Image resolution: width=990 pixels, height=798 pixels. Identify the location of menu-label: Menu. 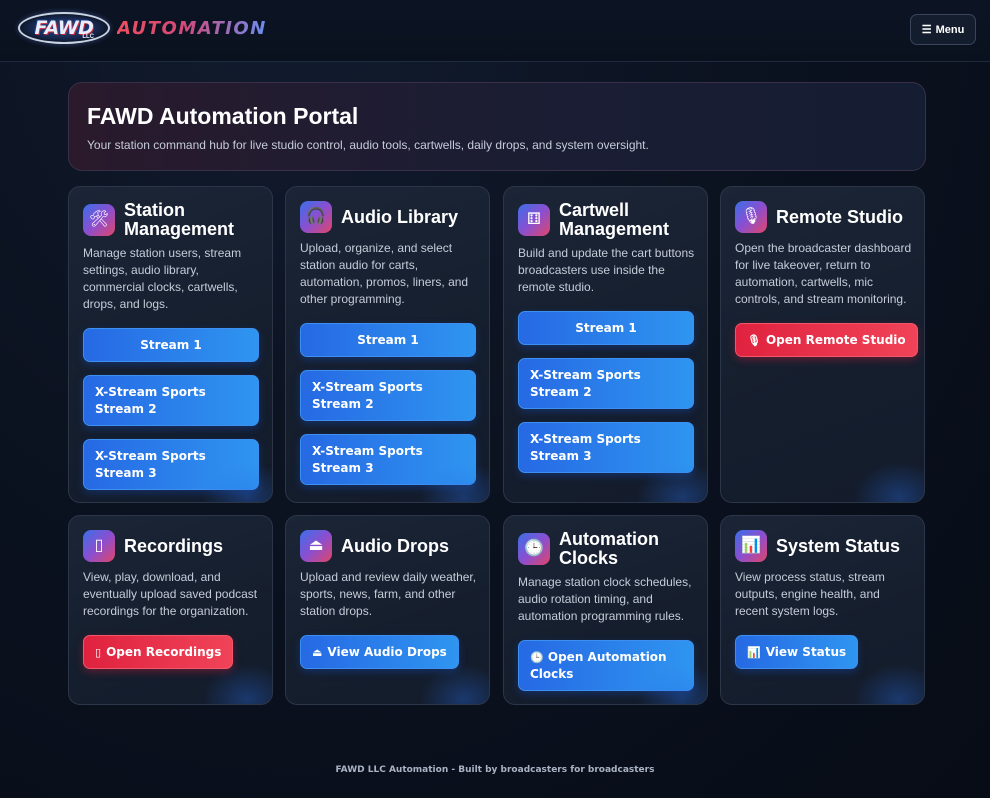
(950, 29).